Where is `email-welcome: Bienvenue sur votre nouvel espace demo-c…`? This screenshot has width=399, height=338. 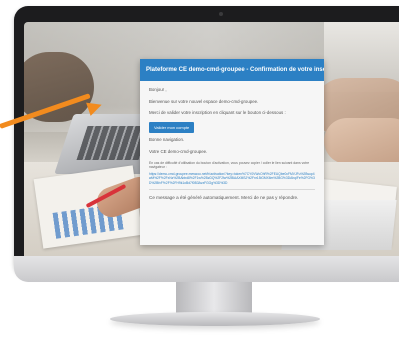 email-welcome: Bienvenue sur votre nouvel espace demo-c… is located at coordinates (204, 101).